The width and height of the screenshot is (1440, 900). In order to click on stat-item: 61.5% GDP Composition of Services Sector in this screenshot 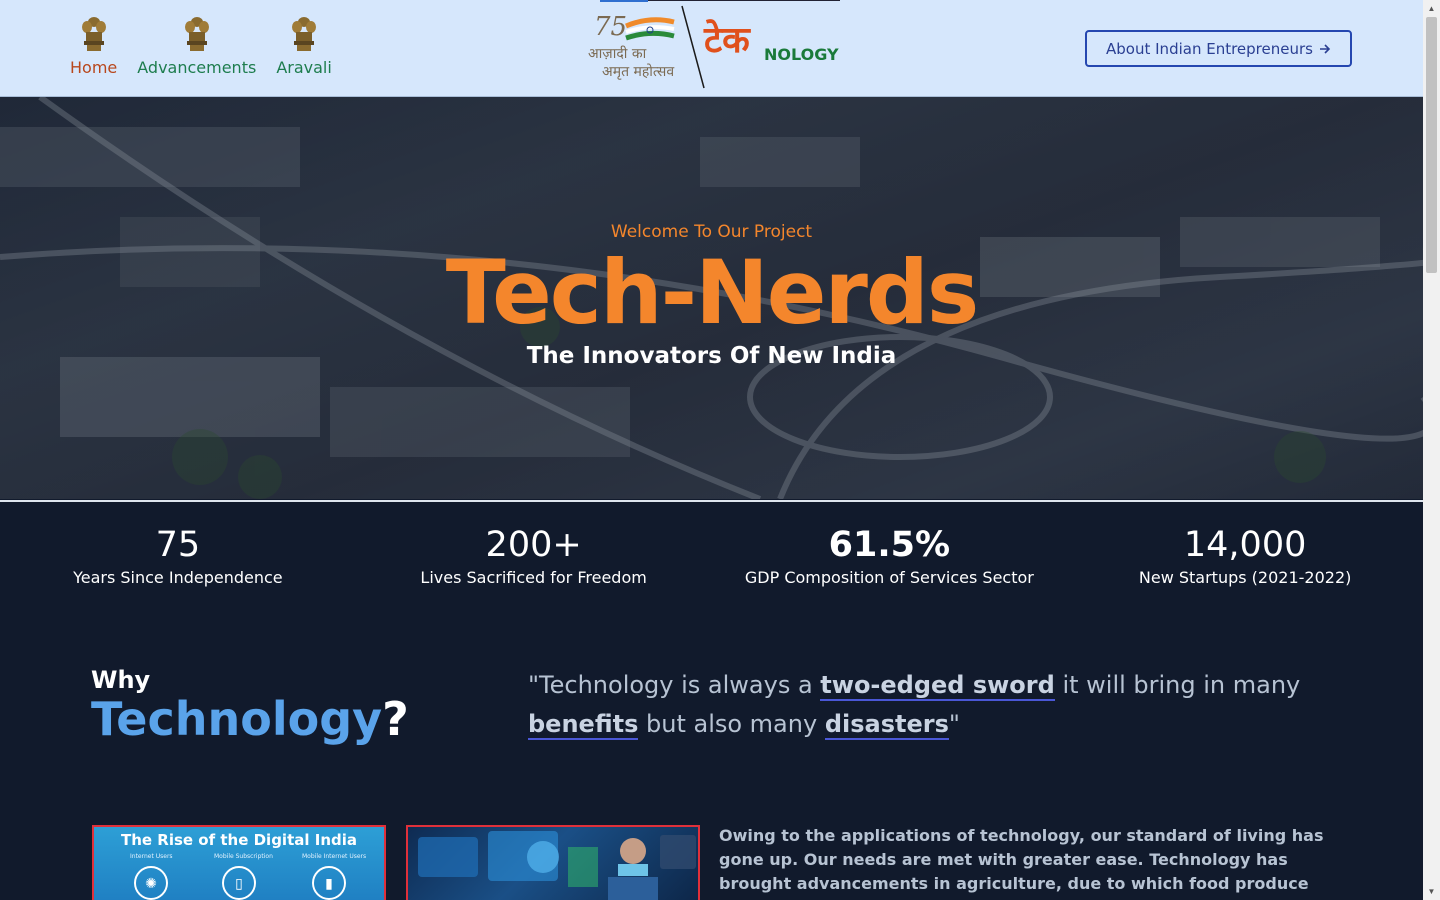, I will do `click(890, 559)`.